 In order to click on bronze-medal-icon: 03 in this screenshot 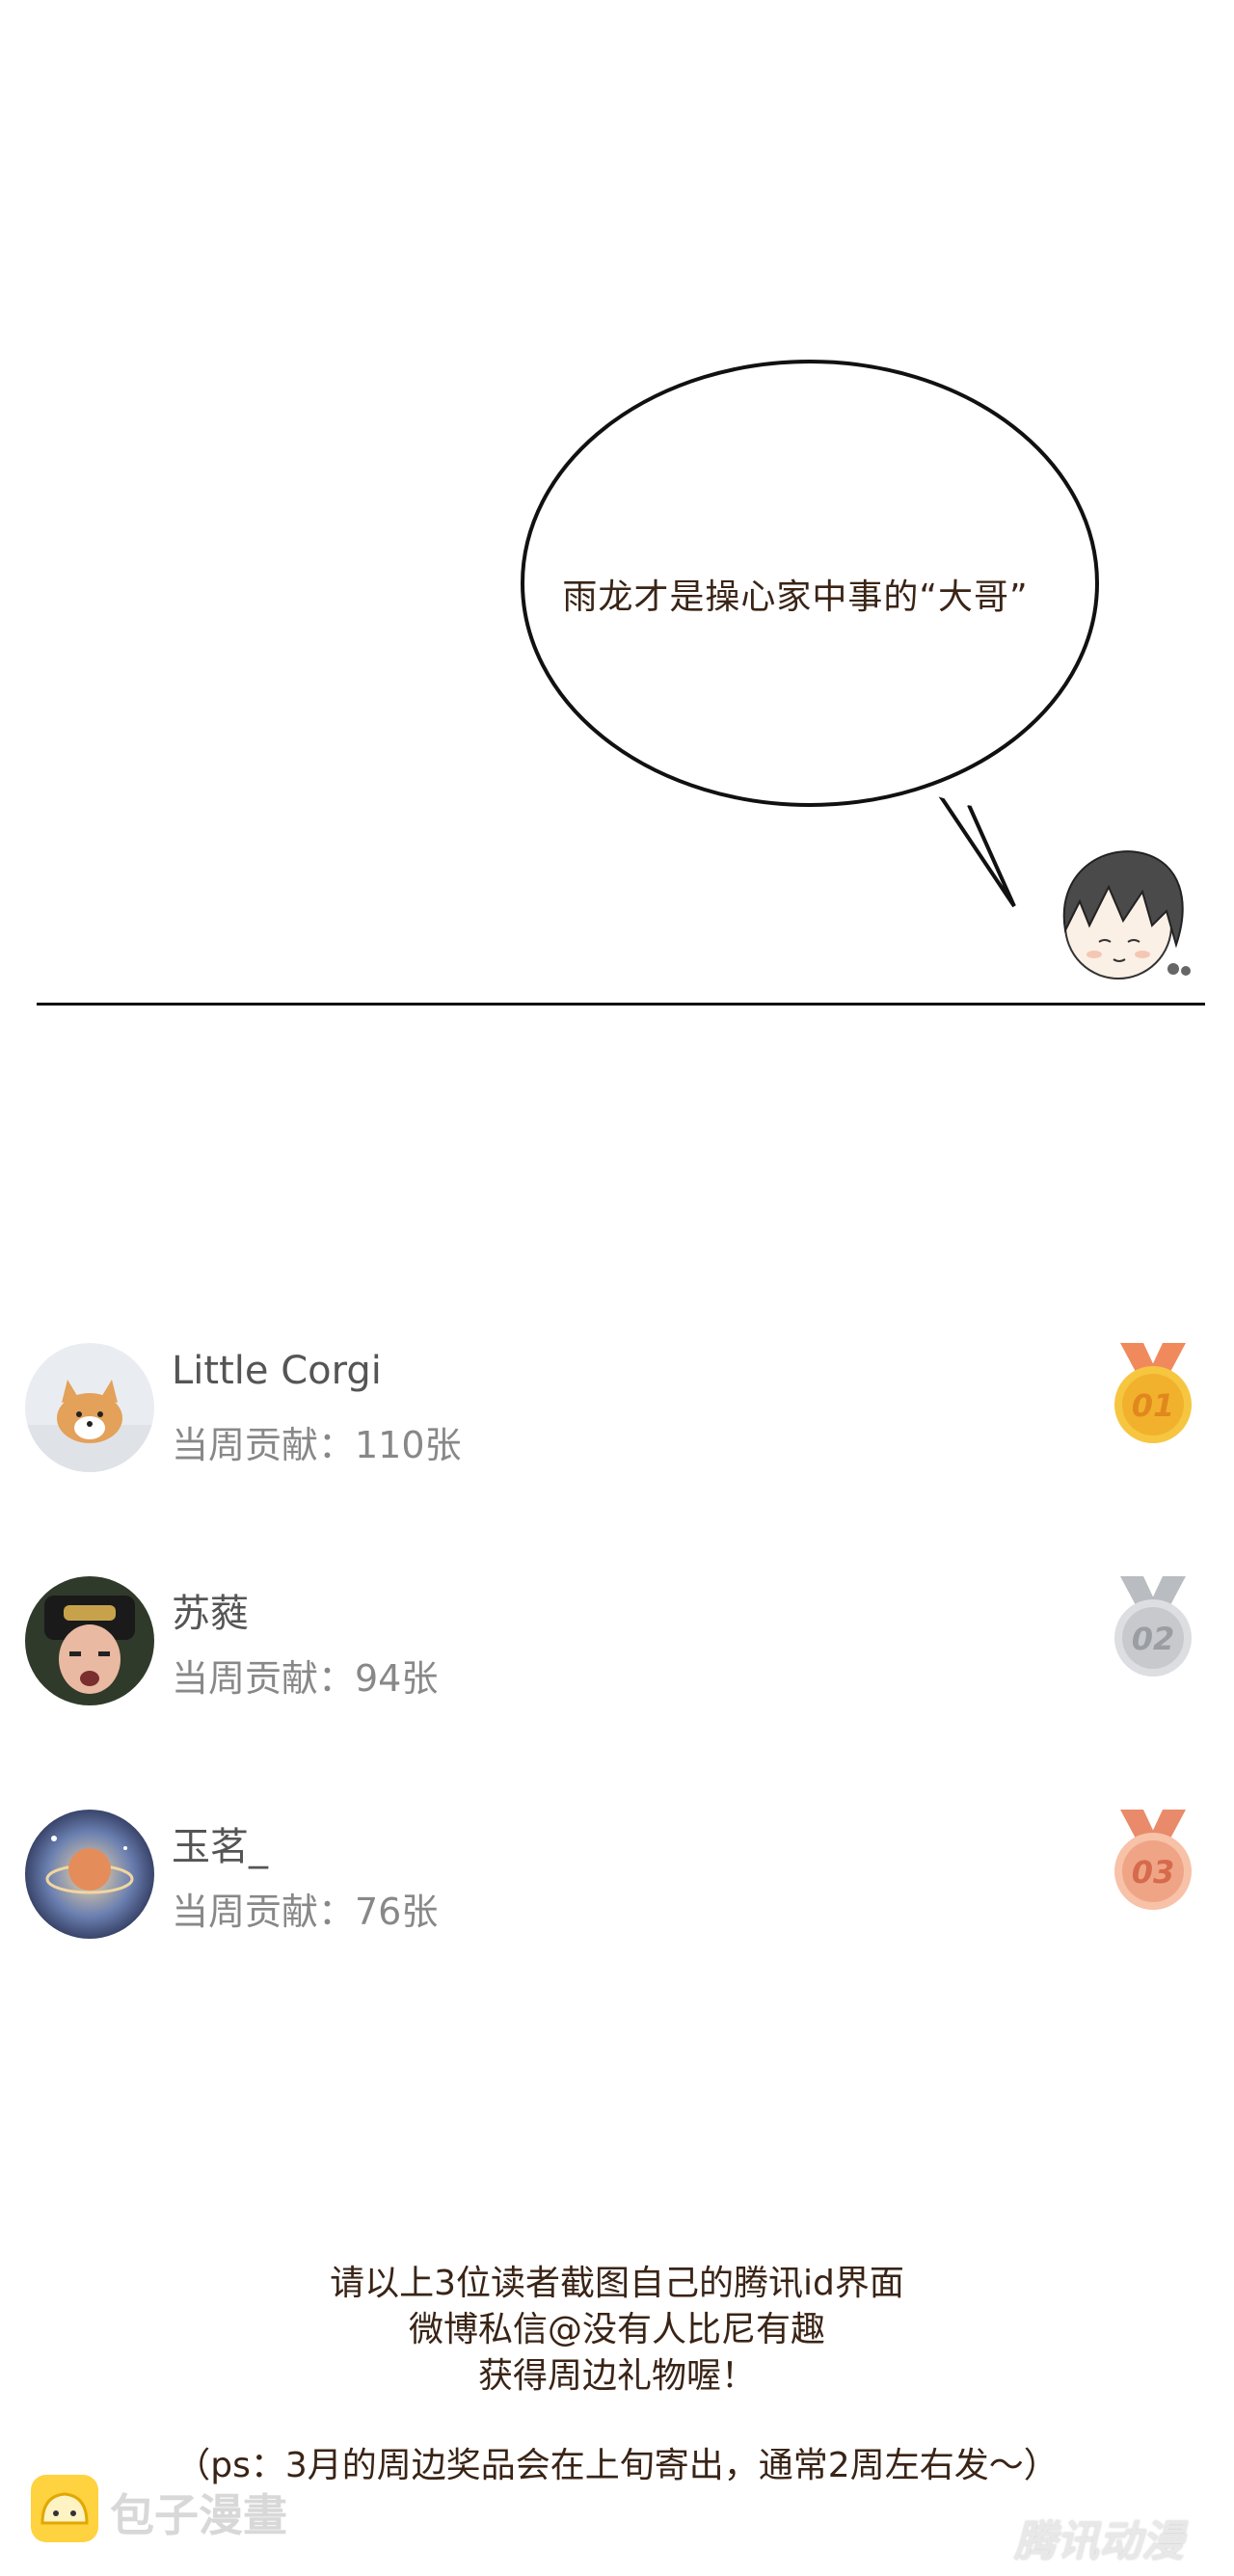, I will do `click(1153, 1860)`.